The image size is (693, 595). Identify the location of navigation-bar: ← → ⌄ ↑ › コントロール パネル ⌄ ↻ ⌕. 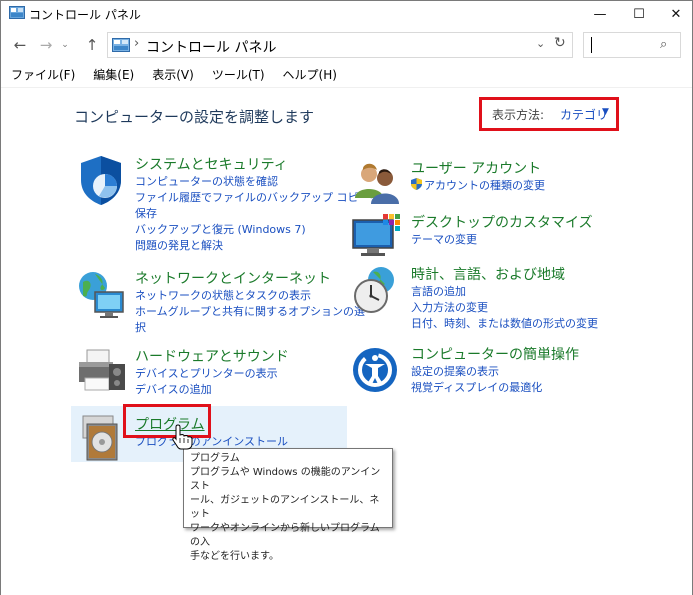
(346, 45).